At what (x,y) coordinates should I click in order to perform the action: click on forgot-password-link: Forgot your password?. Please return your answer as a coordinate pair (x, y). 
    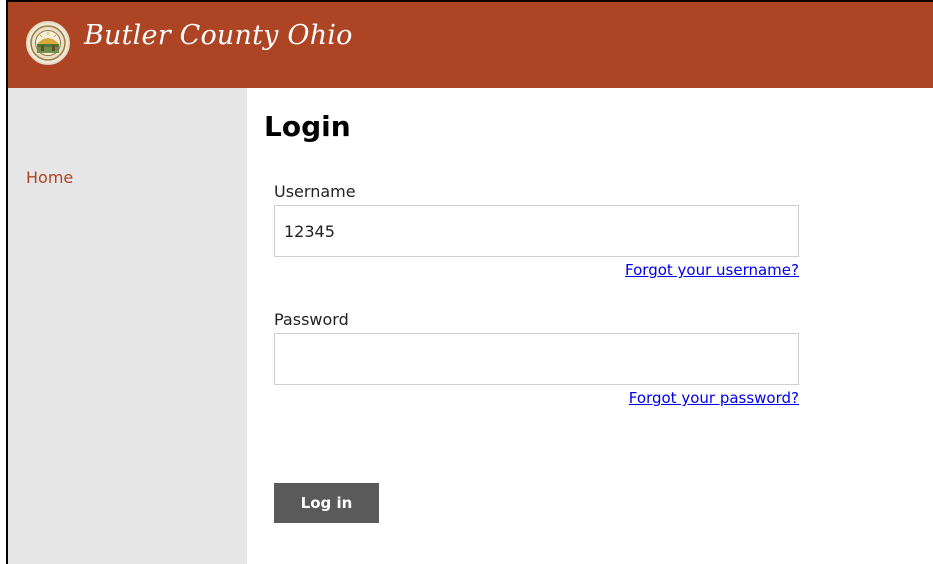
    Looking at the image, I should click on (714, 398).